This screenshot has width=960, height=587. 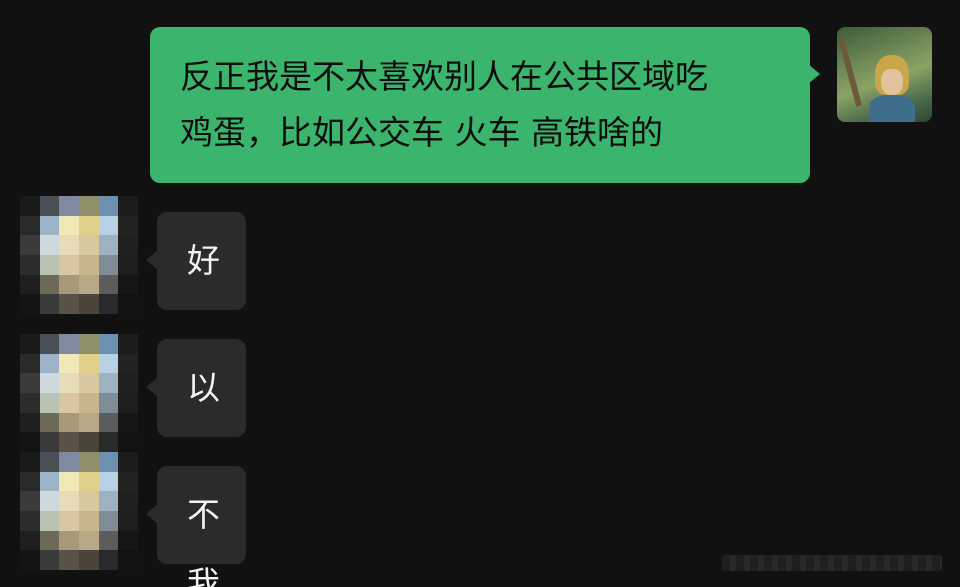 What do you see at coordinates (421, 132) in the screenshot?
I see `message-text-line: 鸡蛋，比如公交车 火车 高铁啥的` at bounding box center [421, 132].